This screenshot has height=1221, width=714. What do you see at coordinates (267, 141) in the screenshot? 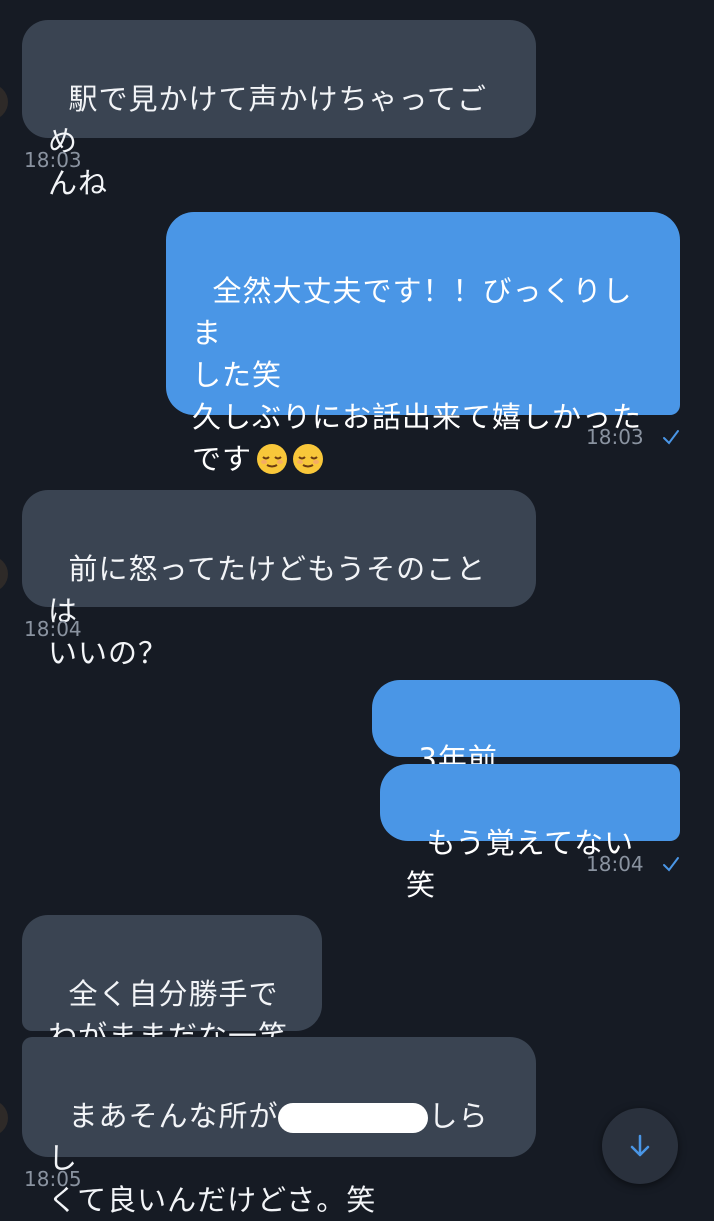
I see `message-text: 駅で見かけて声かけちゃってごめ んね` at bounding box center [267, 141].